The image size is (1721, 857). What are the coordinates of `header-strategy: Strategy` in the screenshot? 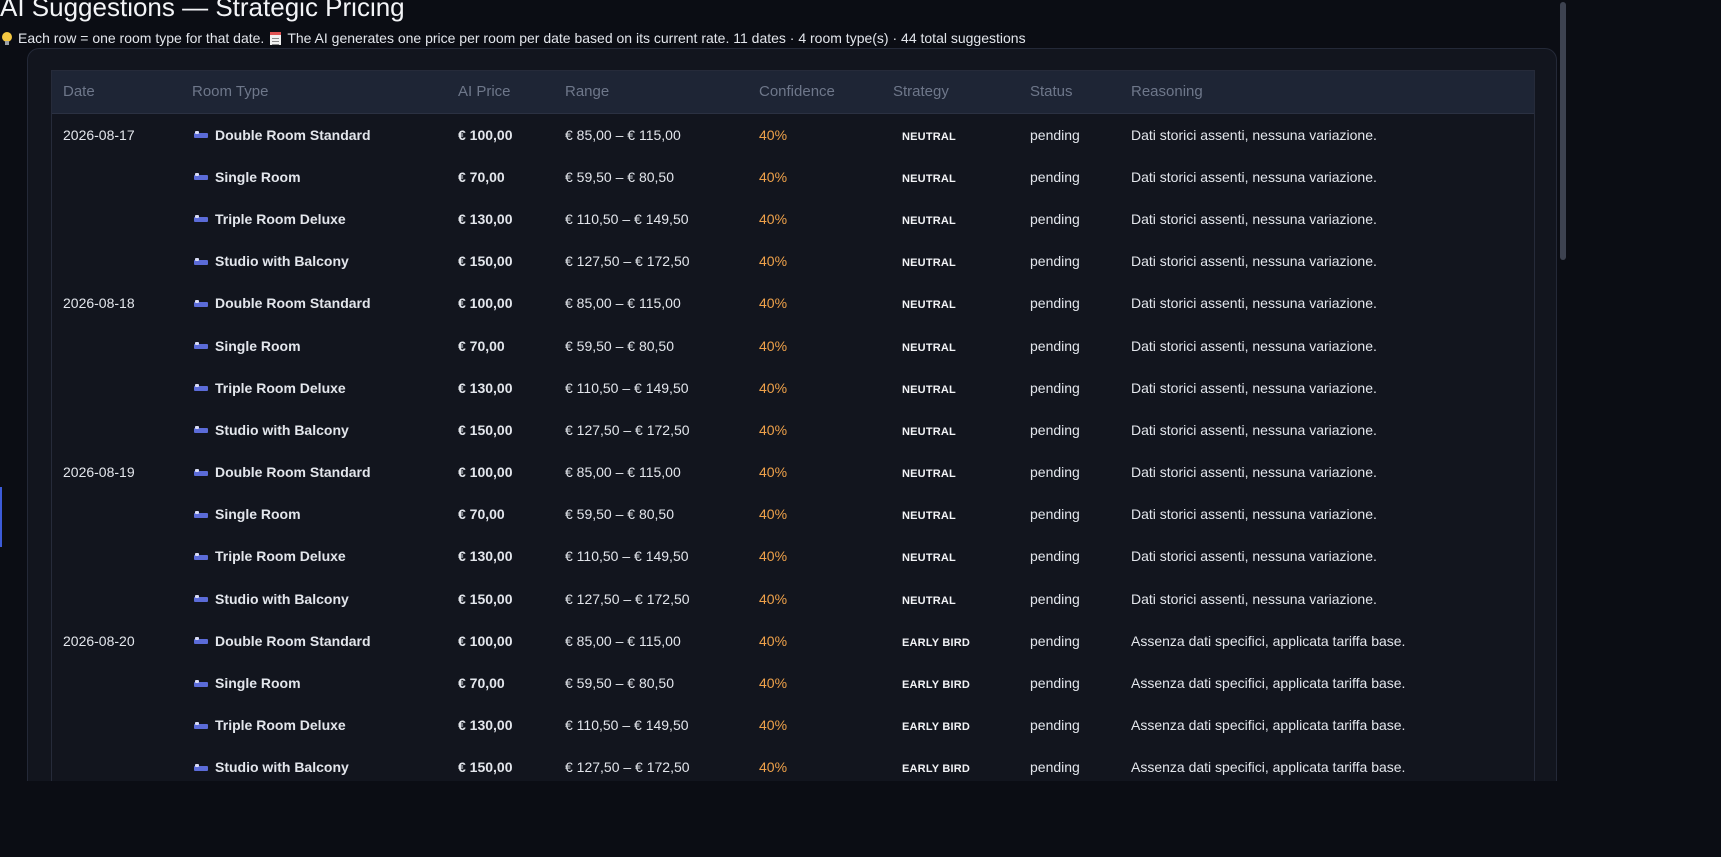 It's located at (950, 92).